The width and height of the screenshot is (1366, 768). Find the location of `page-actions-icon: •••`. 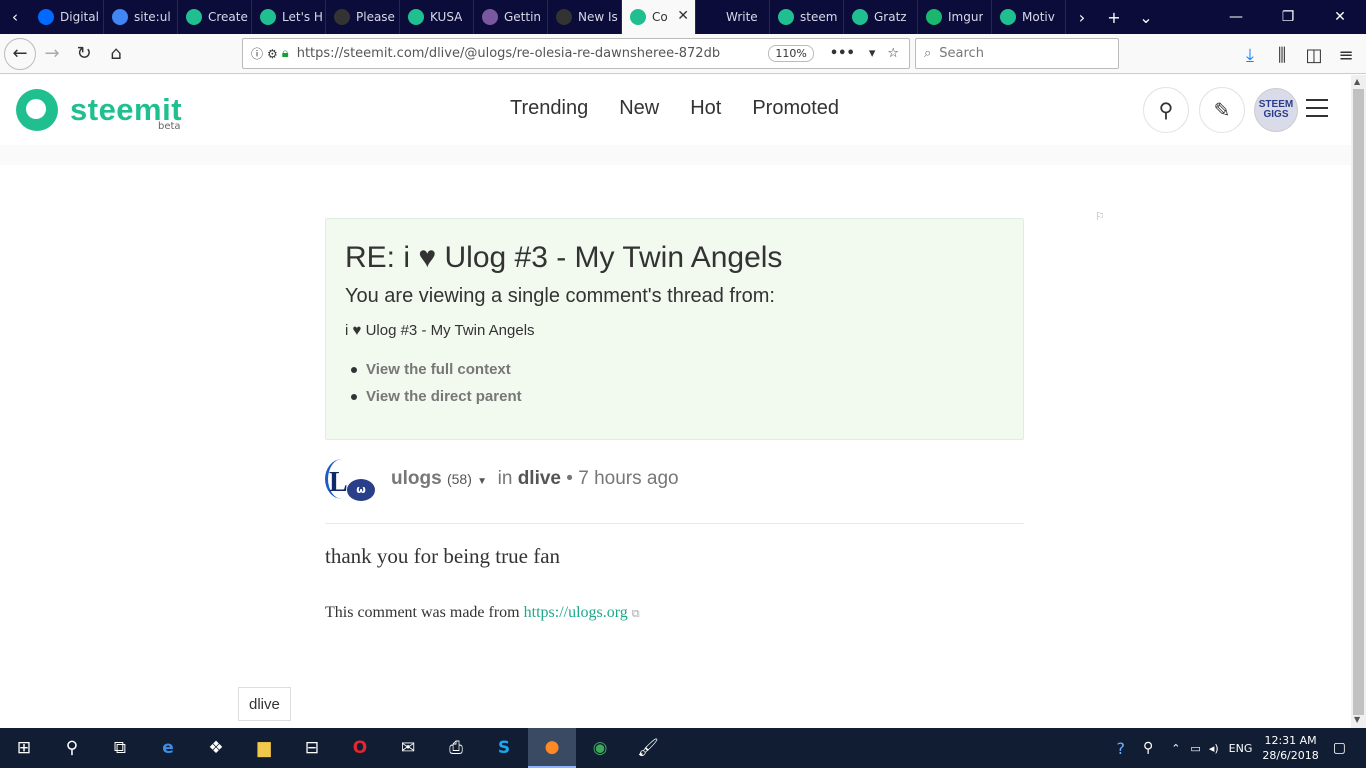

page-actions-icon: ••• is located at coordinates (842, 53).